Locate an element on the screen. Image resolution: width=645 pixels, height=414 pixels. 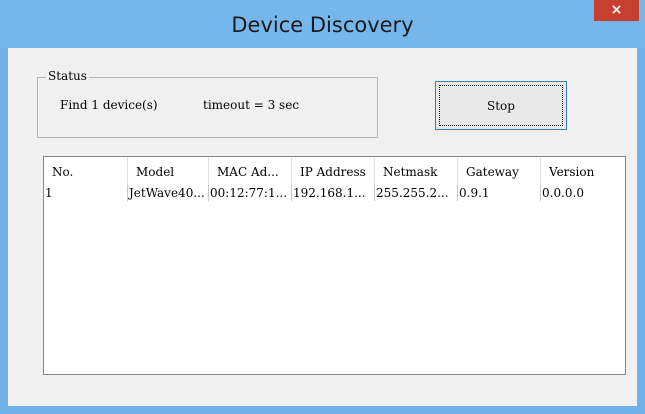
close-button: × is located at coordinates (616, 10).